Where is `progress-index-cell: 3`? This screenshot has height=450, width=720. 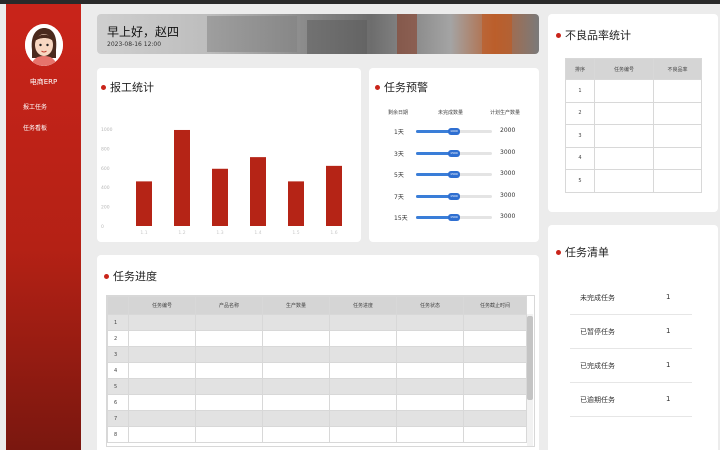
progress-index-cell: 3 is located at coordinates (118, 354).